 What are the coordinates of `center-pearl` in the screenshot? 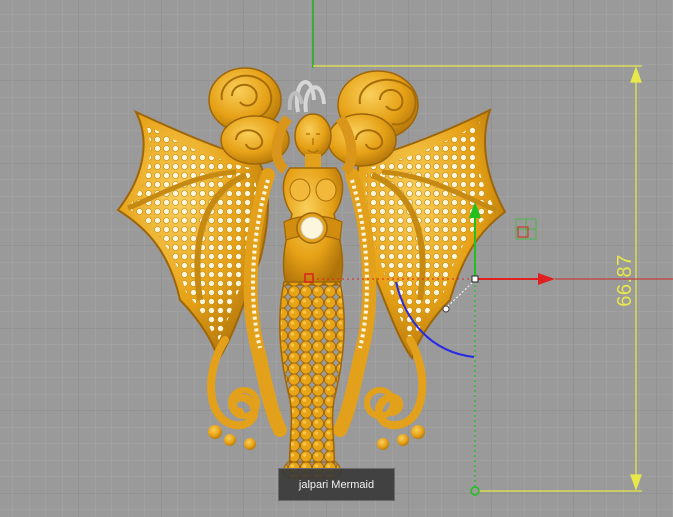 It's located at (312, 228).